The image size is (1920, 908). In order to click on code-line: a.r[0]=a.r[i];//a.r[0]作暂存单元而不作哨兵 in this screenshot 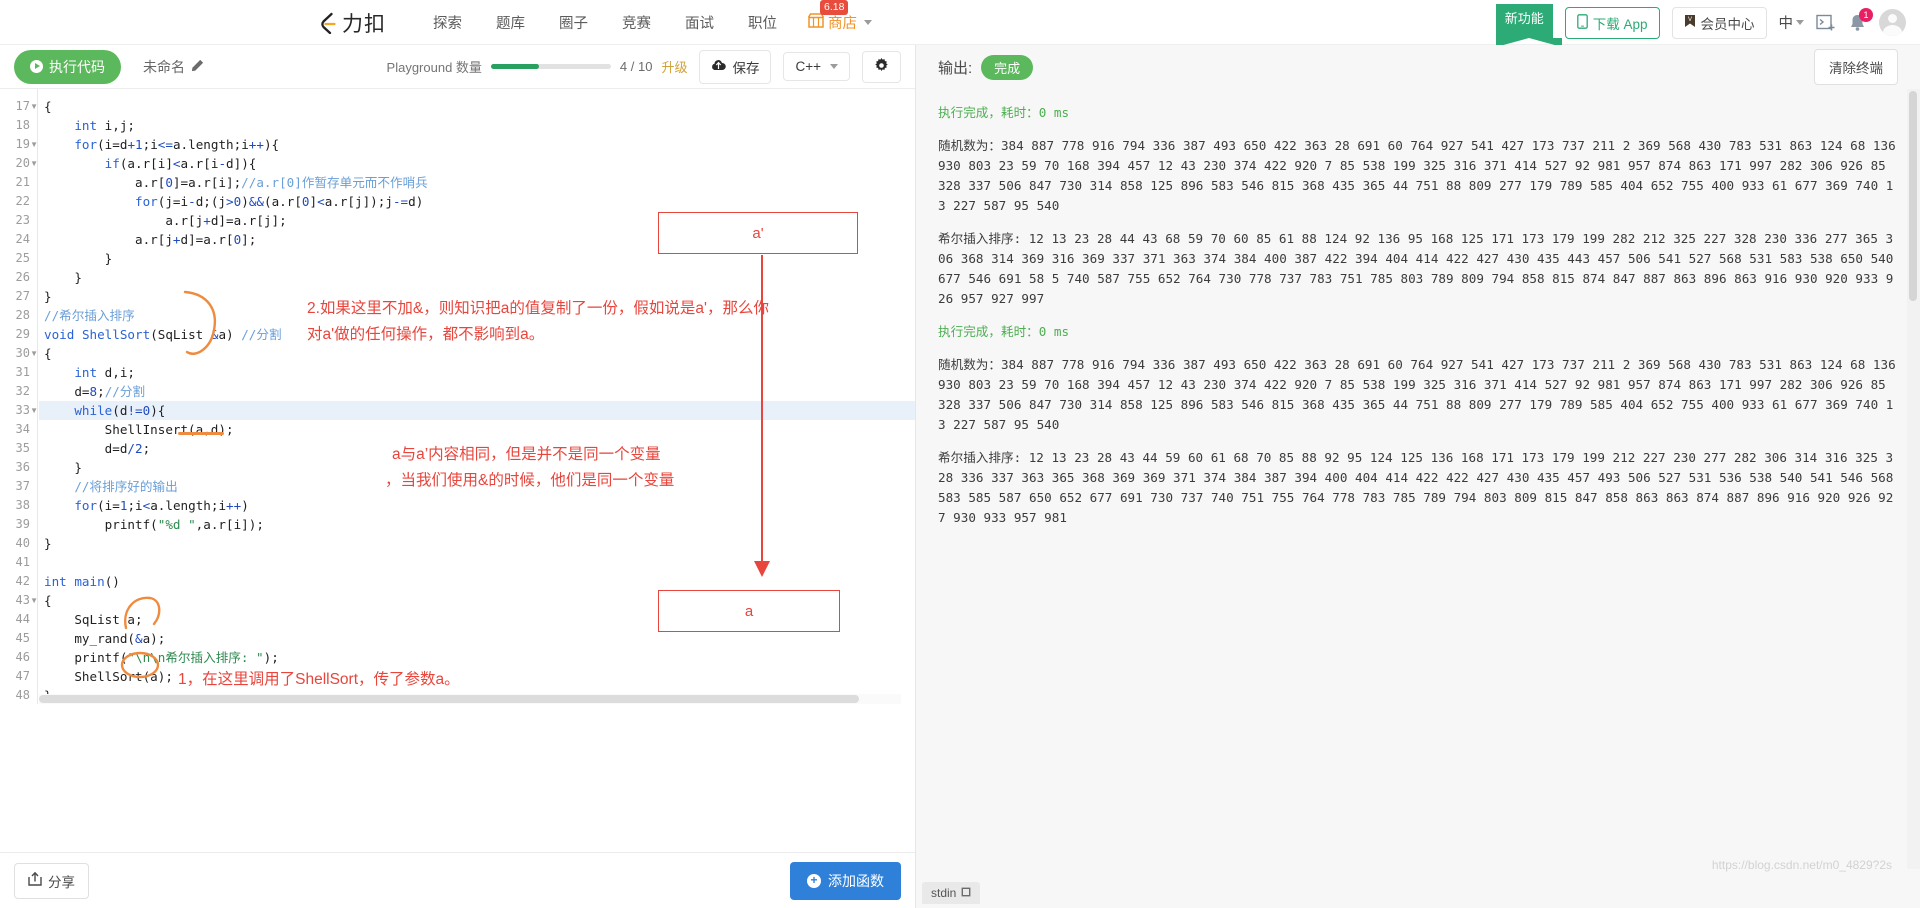, I will do `click(236, 182)`.